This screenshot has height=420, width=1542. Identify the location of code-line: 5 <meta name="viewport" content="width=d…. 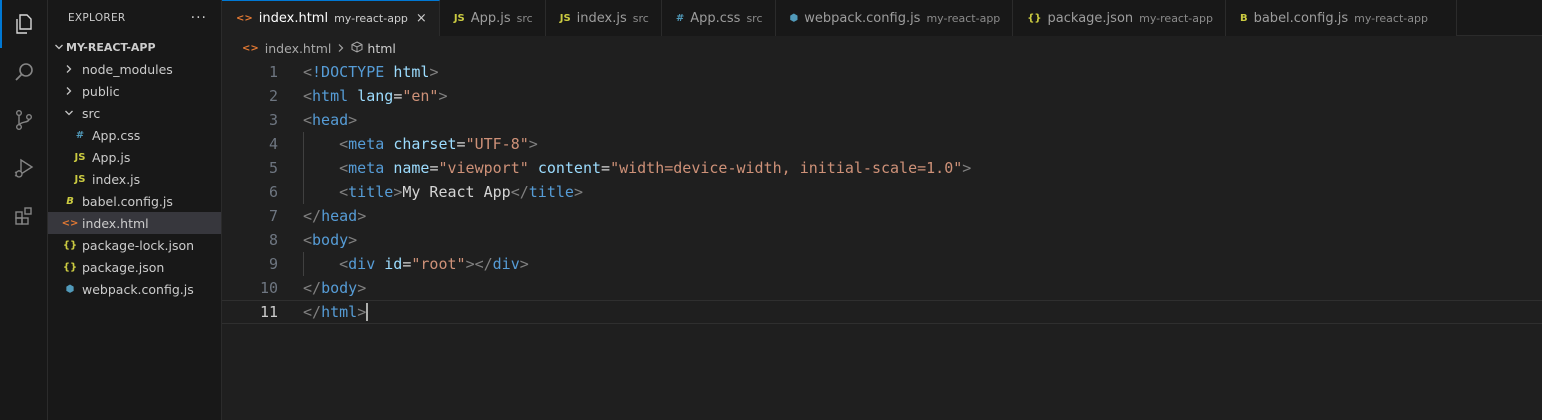
(882, 168).